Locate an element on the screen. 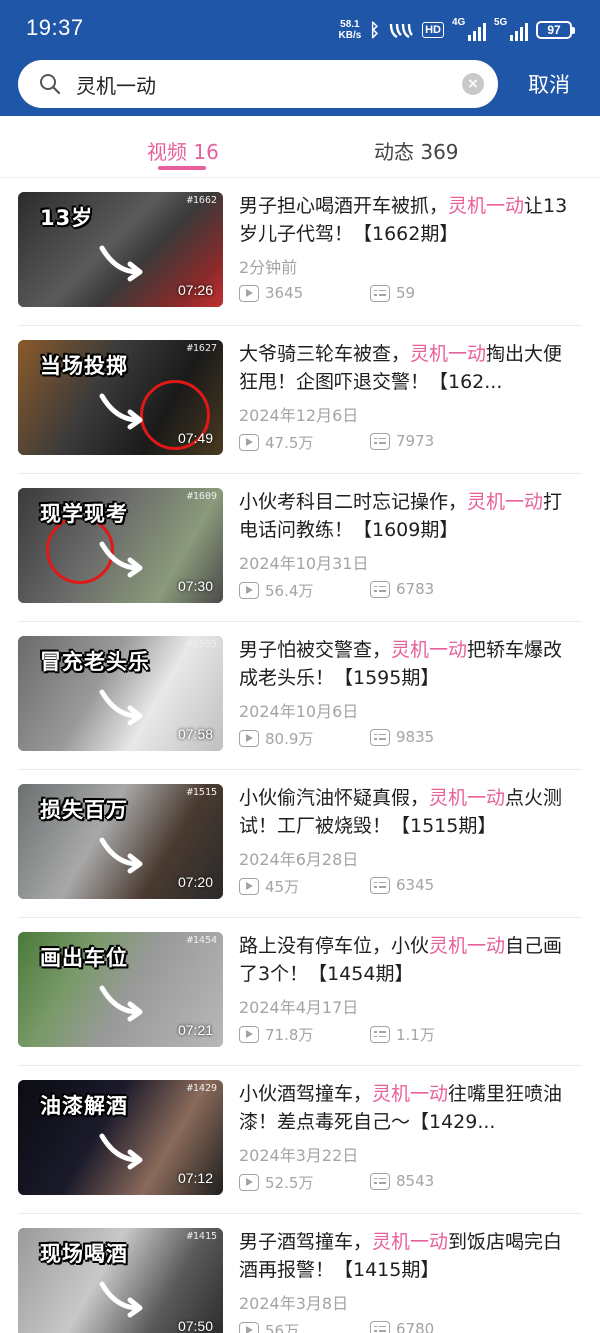 This screenshot has width=600, height=1333. play-count: 52.5万 is located at coordinates (276, 1182).